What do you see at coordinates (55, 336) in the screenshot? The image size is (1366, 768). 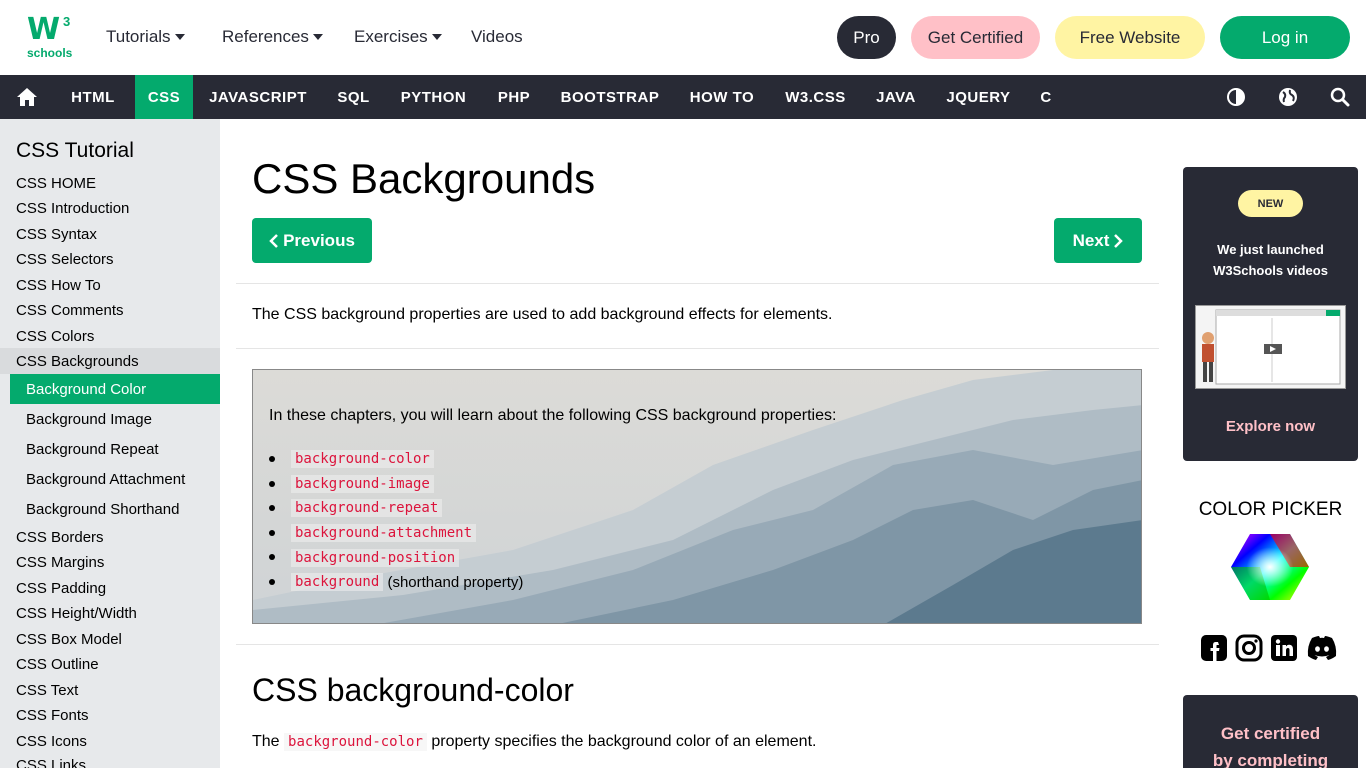 I see `sidebar-item-css-colors: CSS Colors` at bounding box center [55, 336].